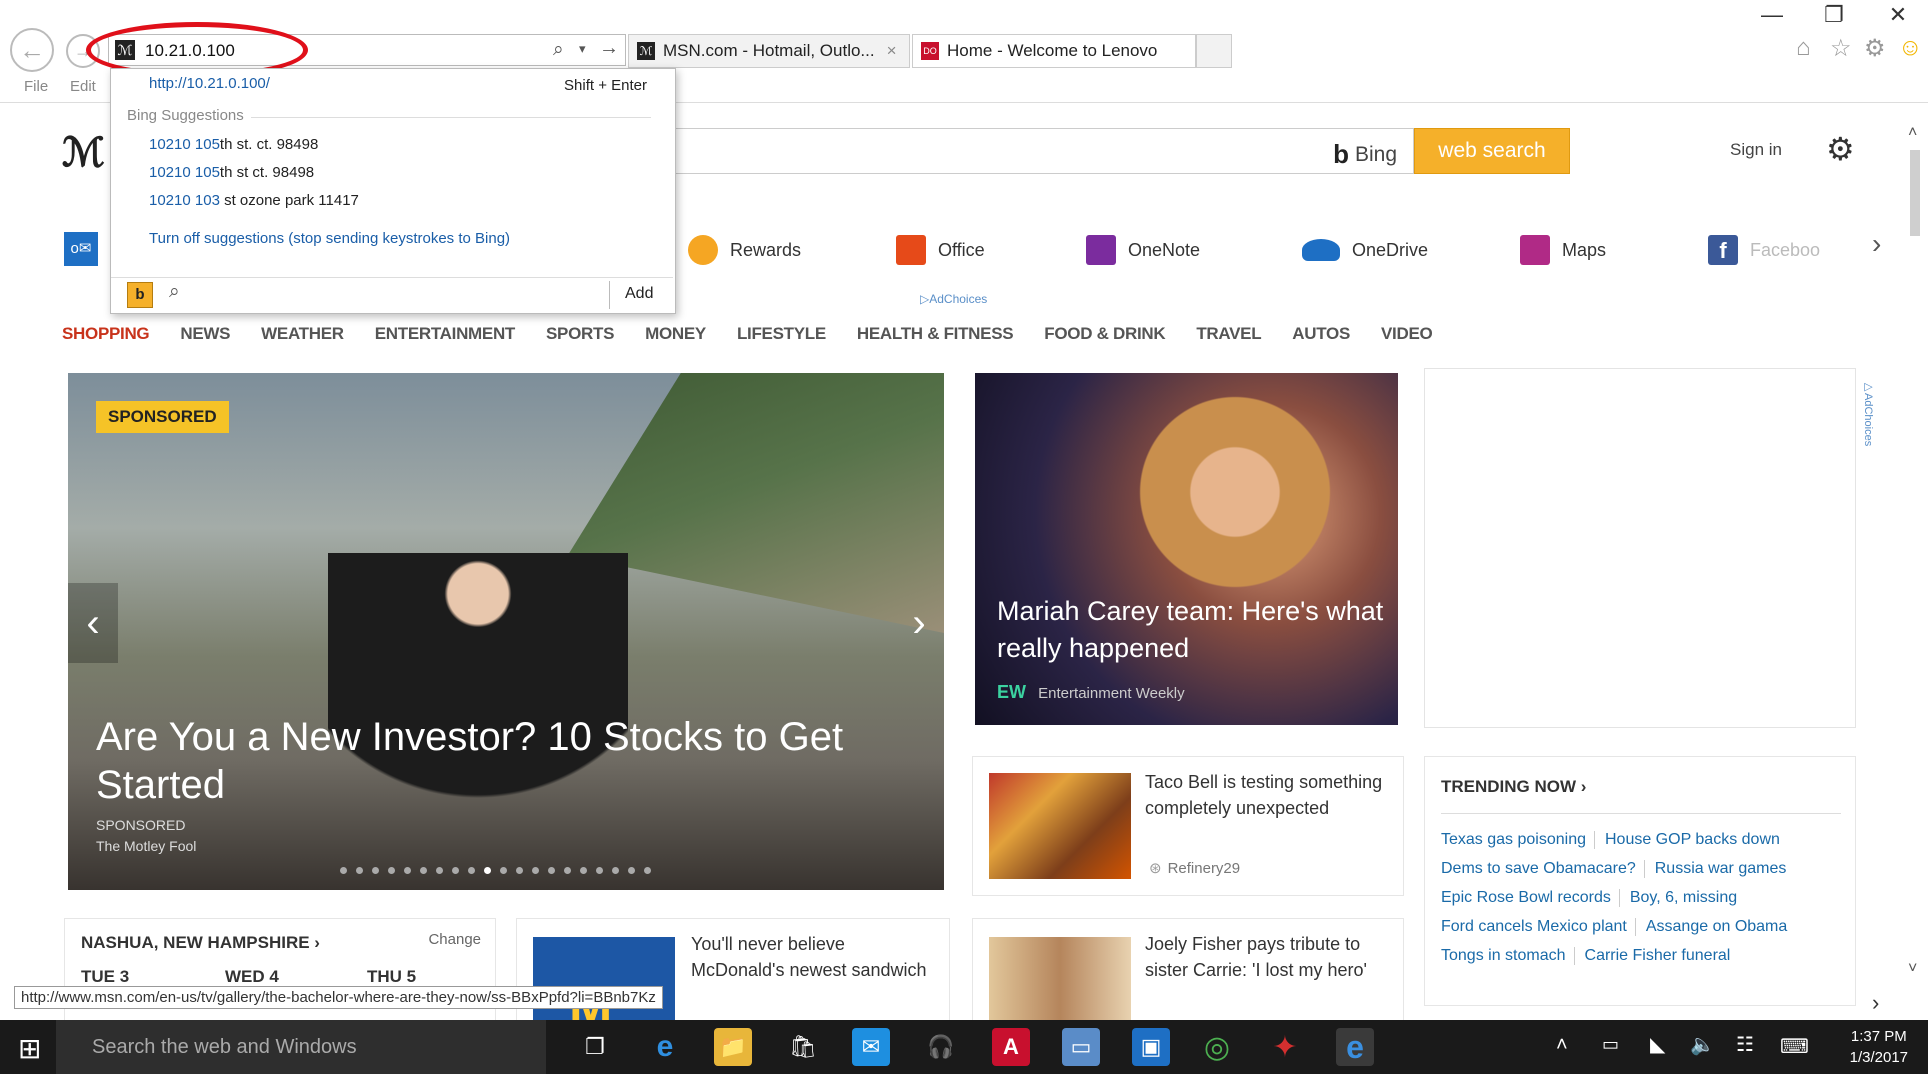 This screenshot has height=1074, width=1928. I want to click on trending-title: TRENDING NOW ›, so click(1513, 787).